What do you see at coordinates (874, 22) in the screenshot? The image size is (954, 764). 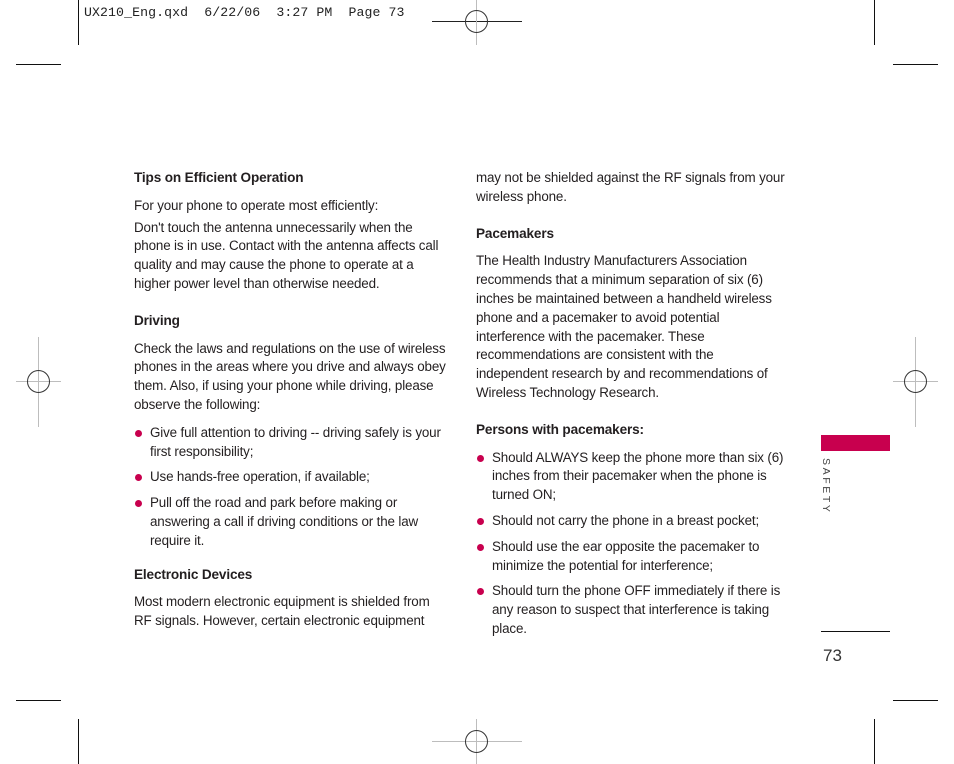 I see `crop-mark-top-right-vertical` at bounding box center [874, 22].